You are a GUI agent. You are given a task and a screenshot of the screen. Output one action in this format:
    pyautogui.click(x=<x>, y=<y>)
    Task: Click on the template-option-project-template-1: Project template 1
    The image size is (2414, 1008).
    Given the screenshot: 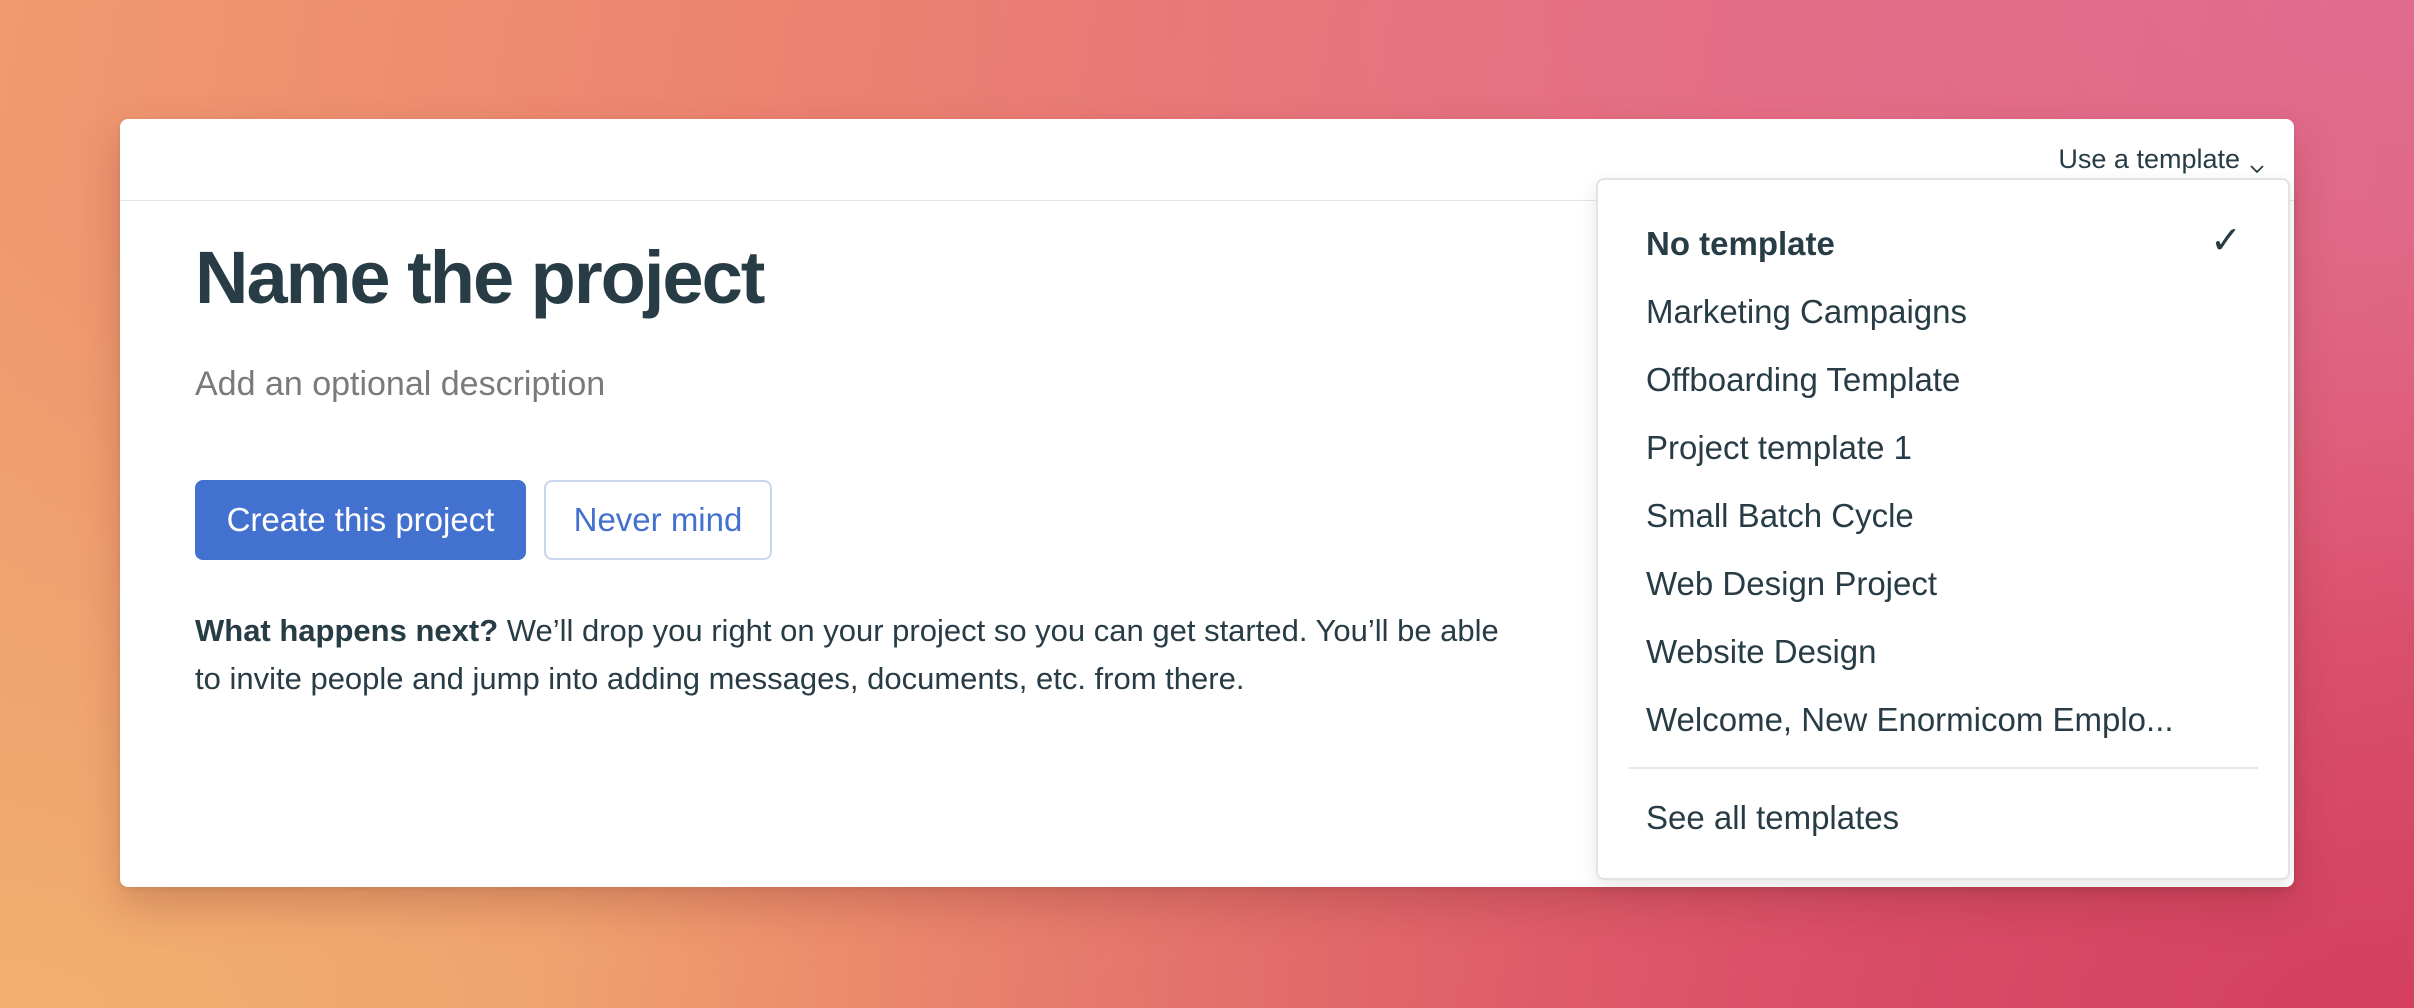 What is the action you would take?
    pyautogui.click(x=1779, y=448)
    